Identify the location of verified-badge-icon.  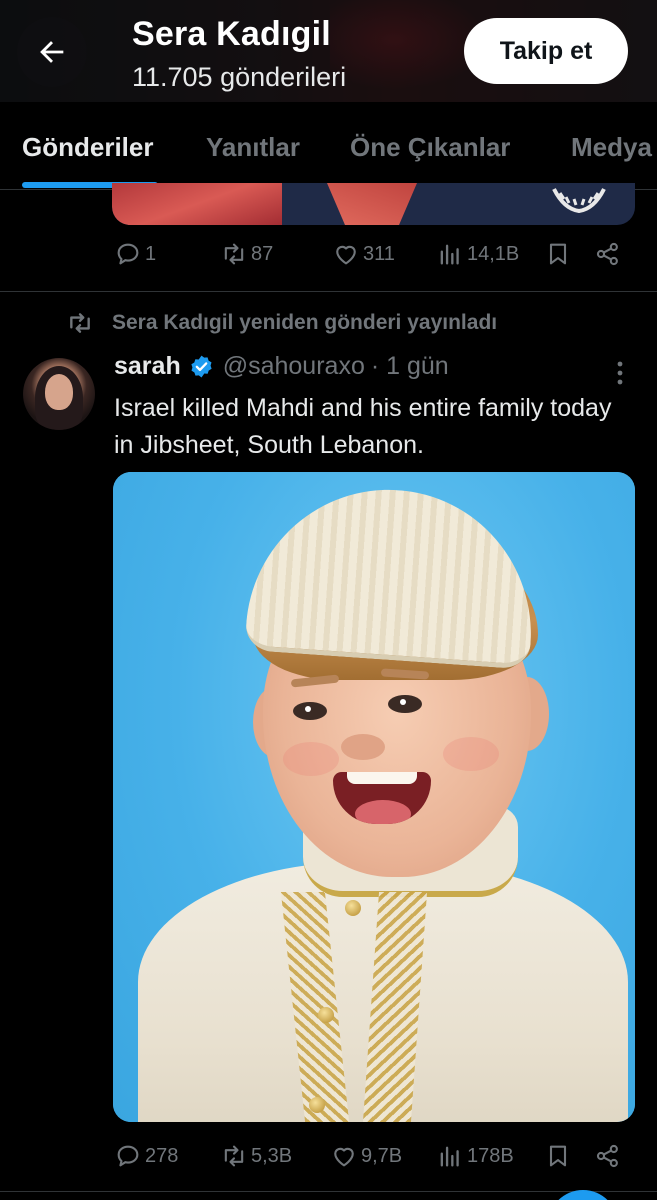
(201, 366).